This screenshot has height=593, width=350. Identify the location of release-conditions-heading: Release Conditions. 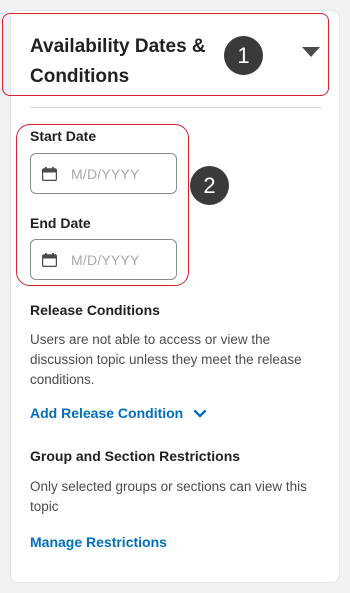
(95, 310).